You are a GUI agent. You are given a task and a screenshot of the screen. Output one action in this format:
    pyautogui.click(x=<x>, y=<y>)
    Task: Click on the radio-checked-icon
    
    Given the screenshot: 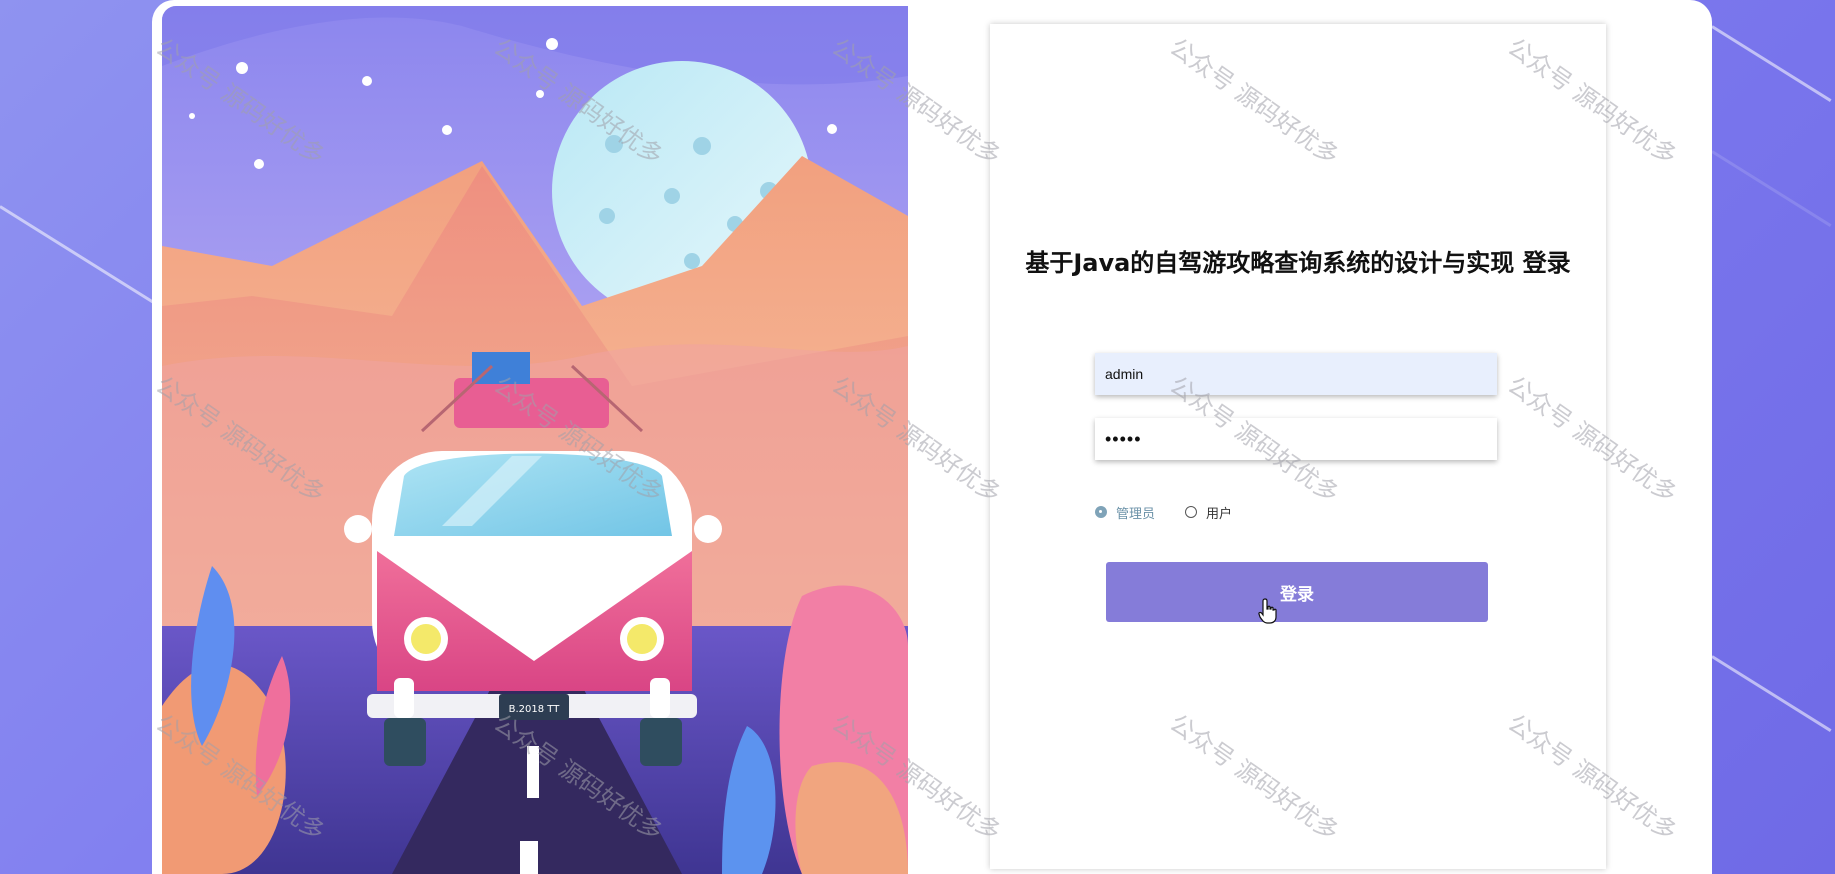 What is the action you would take?
    pyautogui.click(x=1101, y=512)
    